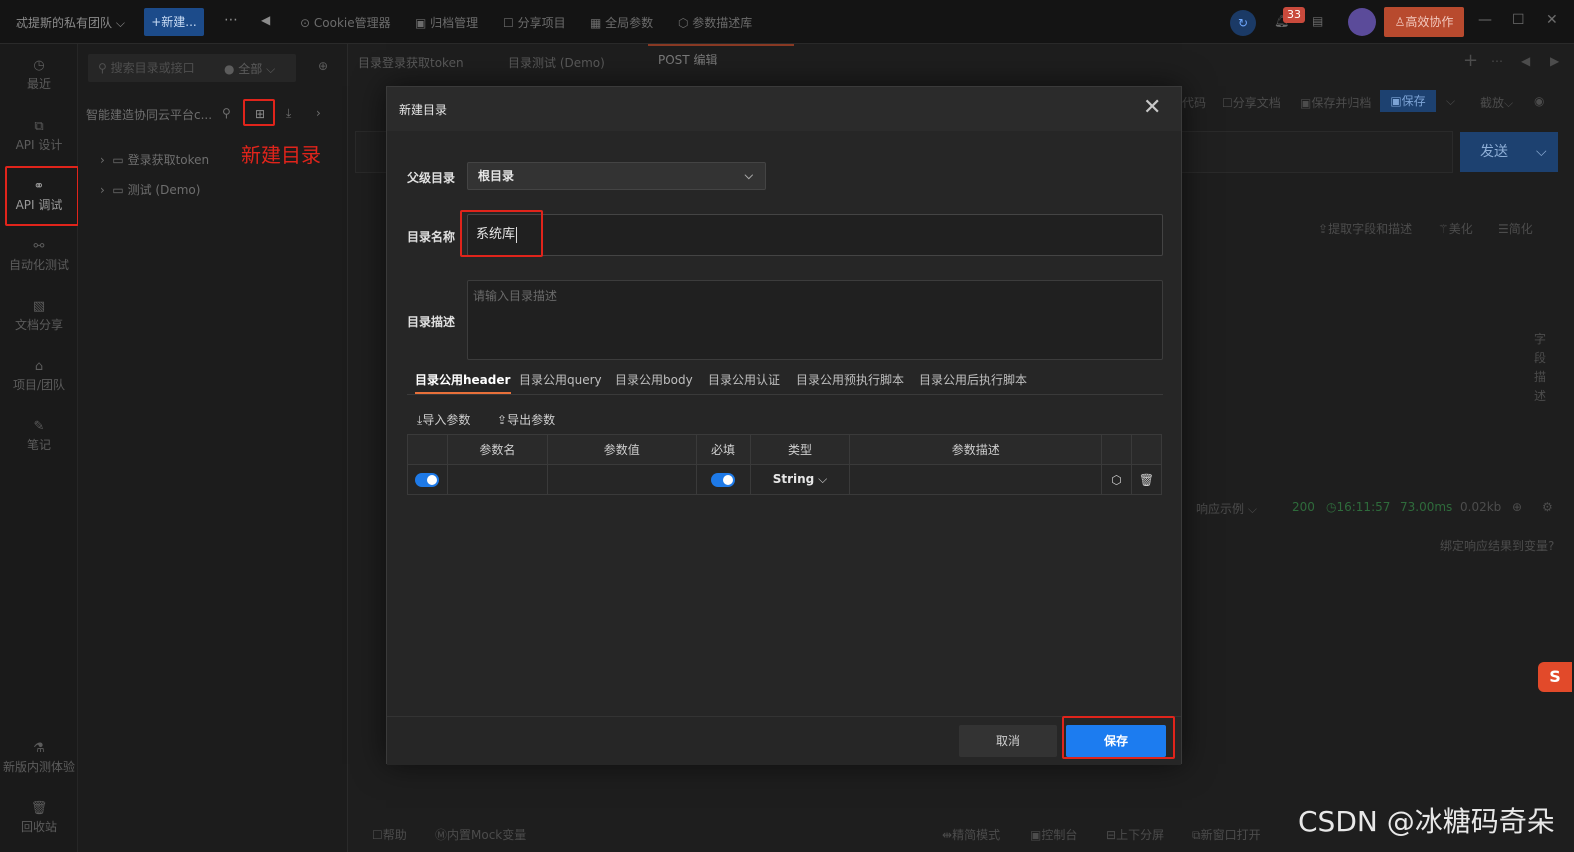 The height and width of the screenshot is (852, 1574). Describe the element at coordinates (249, 68) in the screenshot. I see `filter-select: ● 全部 ⌵` at that location.